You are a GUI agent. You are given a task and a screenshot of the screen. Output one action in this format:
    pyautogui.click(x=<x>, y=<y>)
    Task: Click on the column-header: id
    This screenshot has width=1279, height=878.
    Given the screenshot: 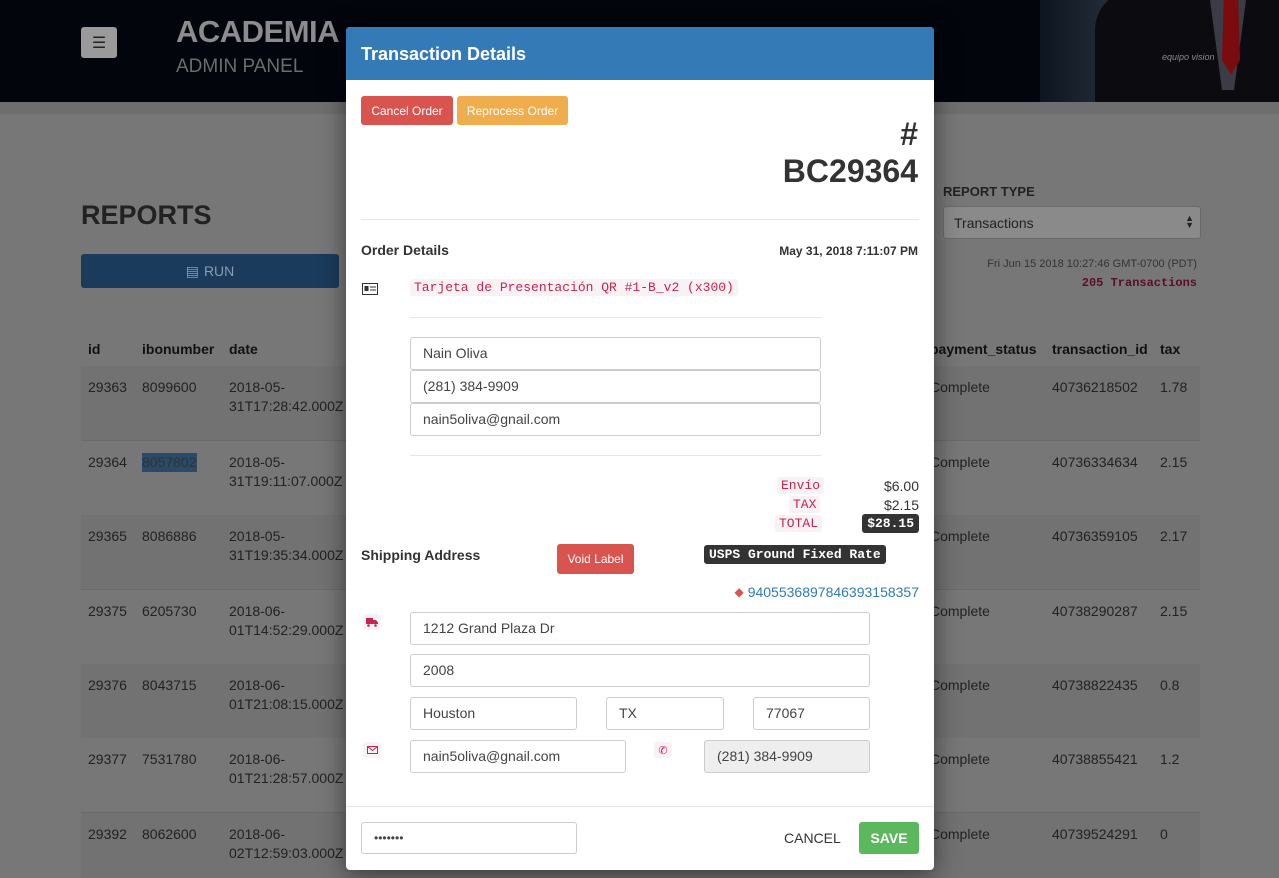 What is the action you would take?
    pyautogui.click(x=94, y=349)
    